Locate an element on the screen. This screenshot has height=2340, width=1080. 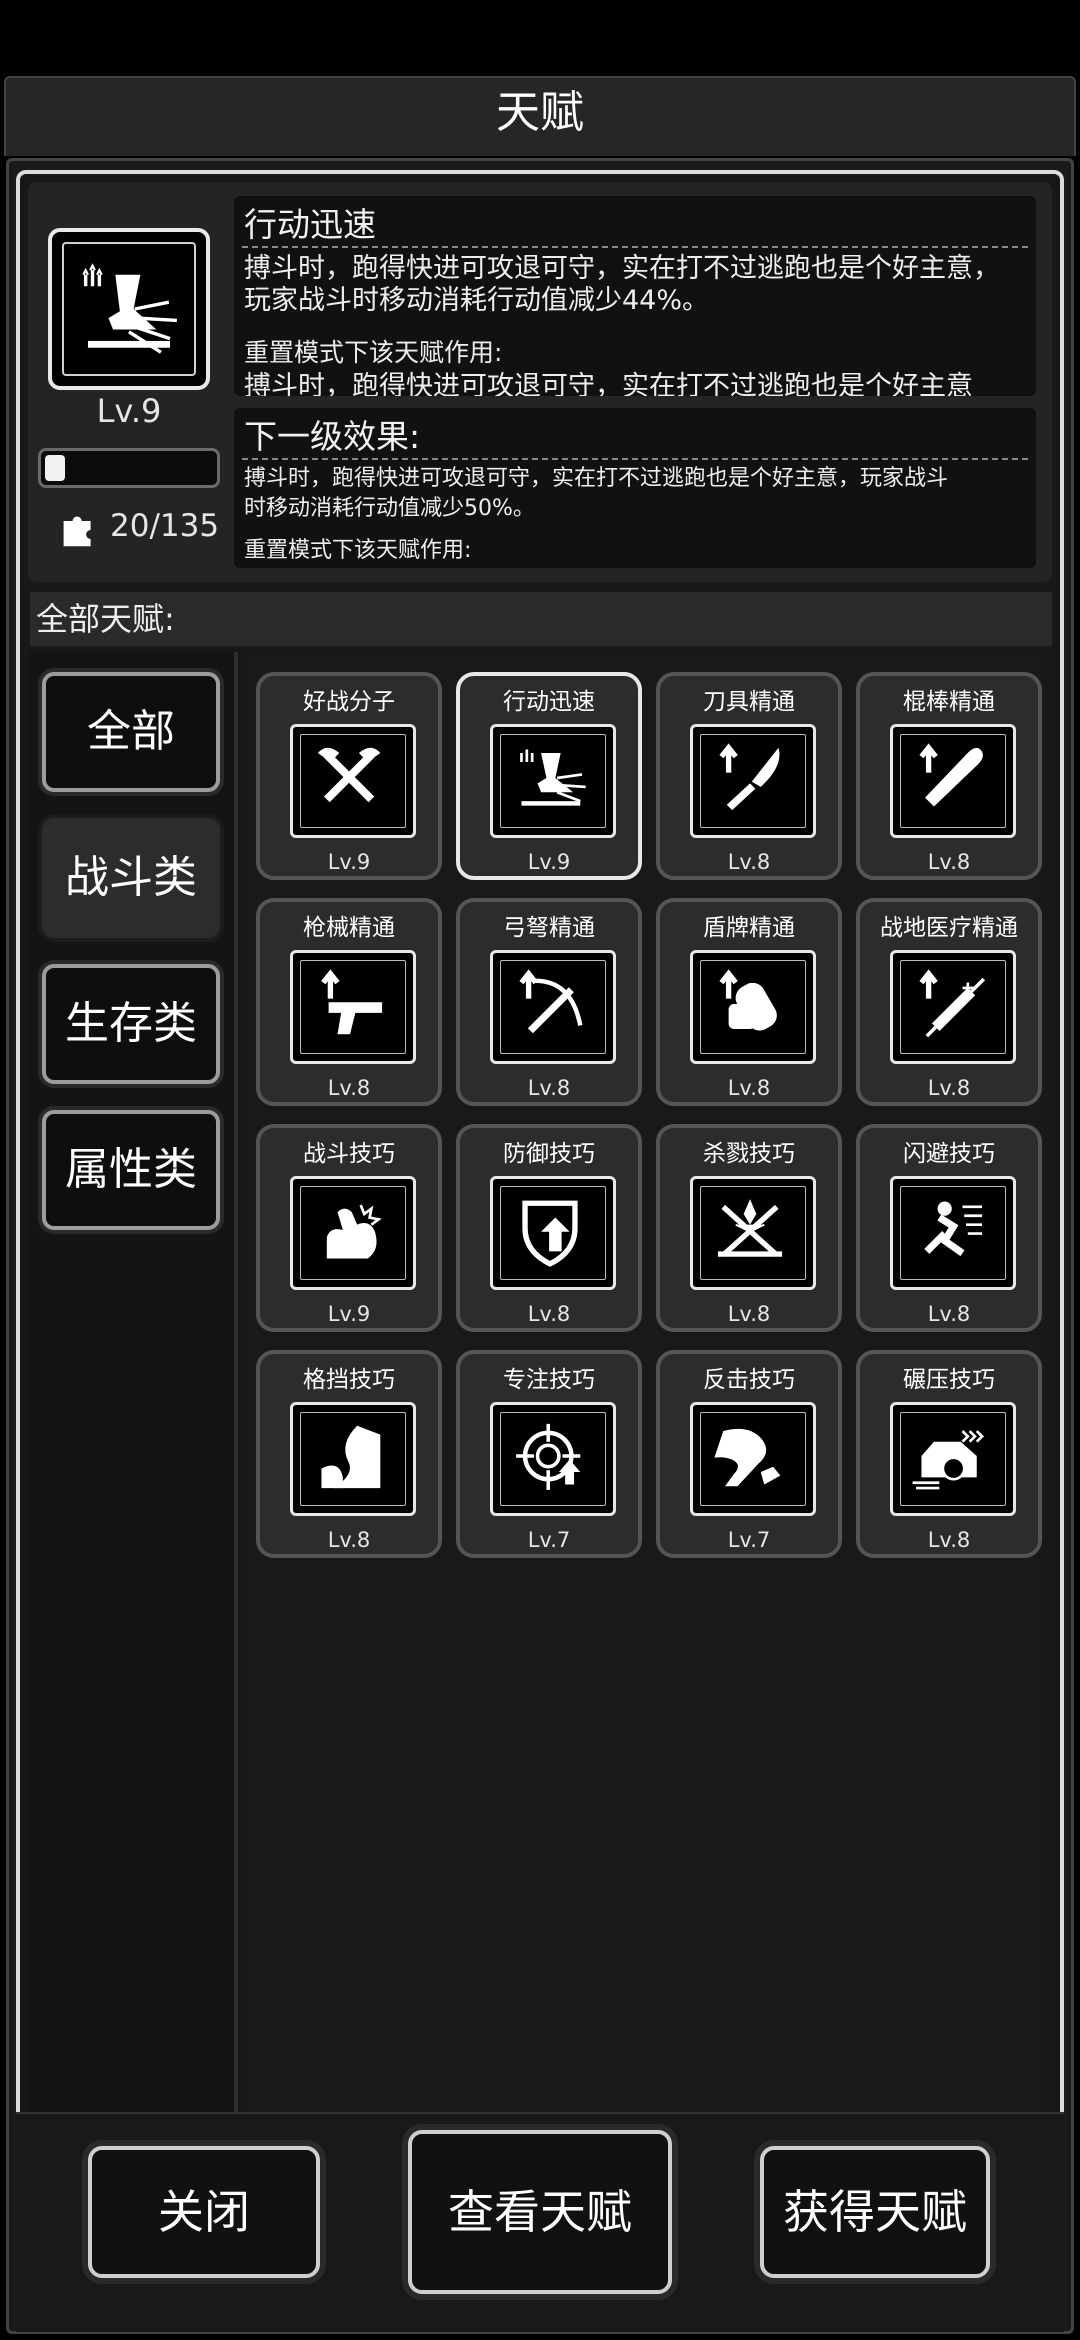
block-icon is located at coordinates (353, 1459).